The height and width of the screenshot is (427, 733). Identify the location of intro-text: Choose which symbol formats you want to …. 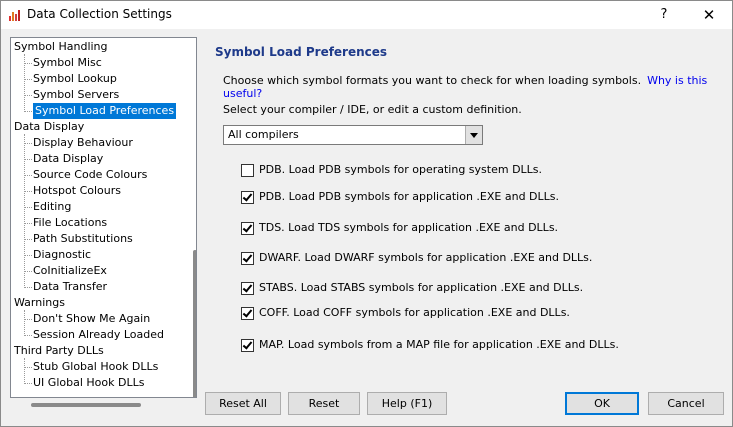
(477, 87).